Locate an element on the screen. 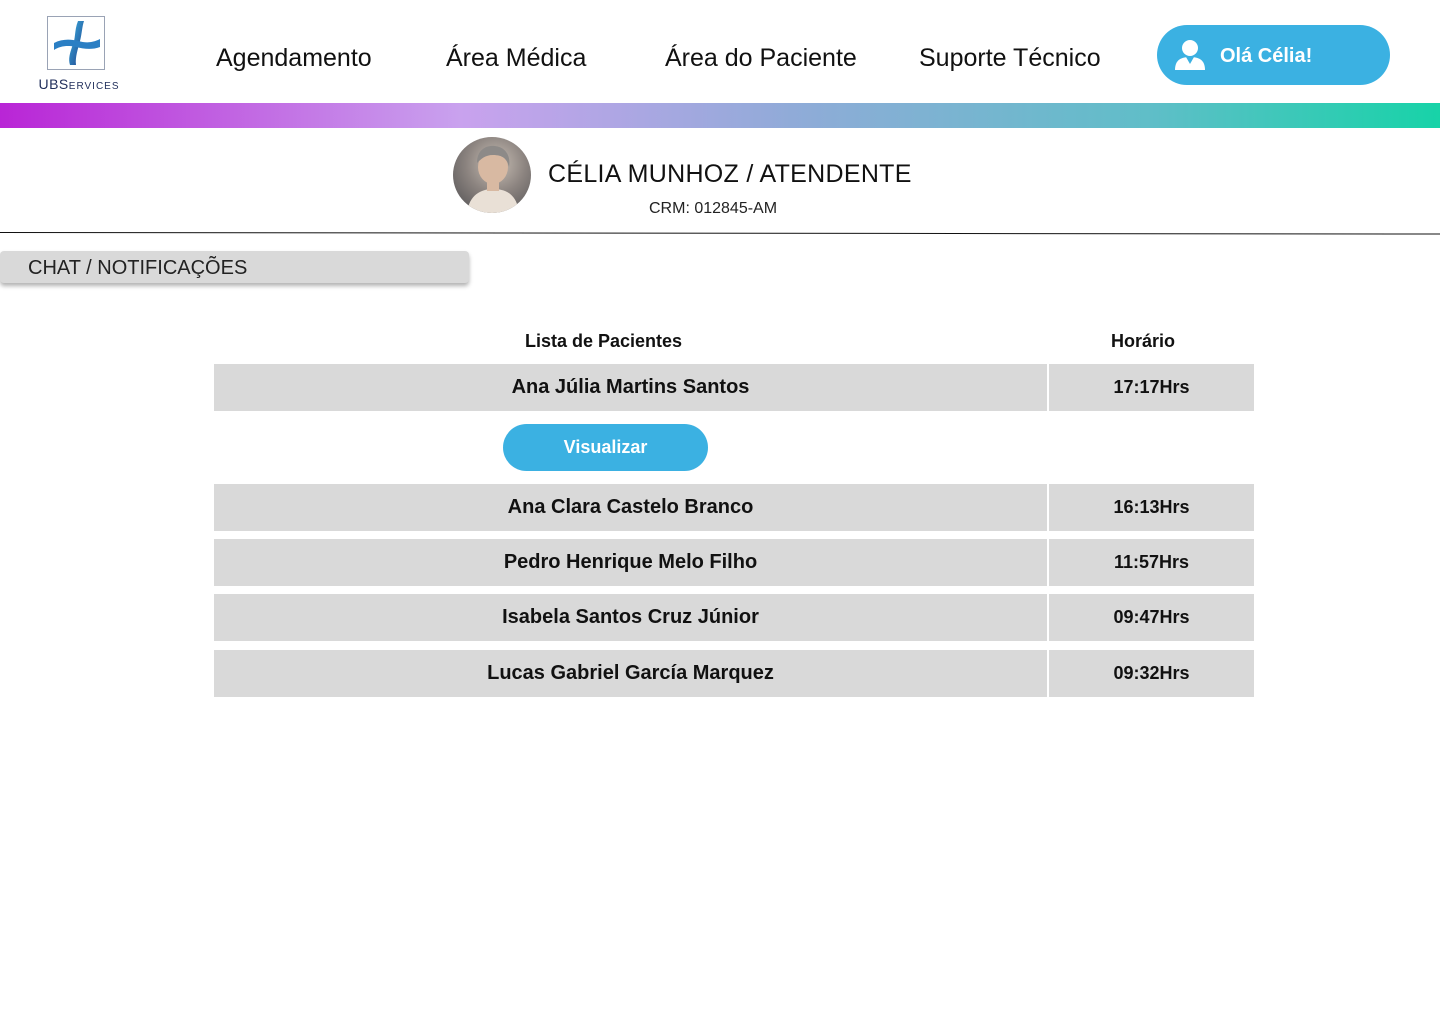  nav-area-do-paciente: Área do Paciente is located at coordinates (761, 58).